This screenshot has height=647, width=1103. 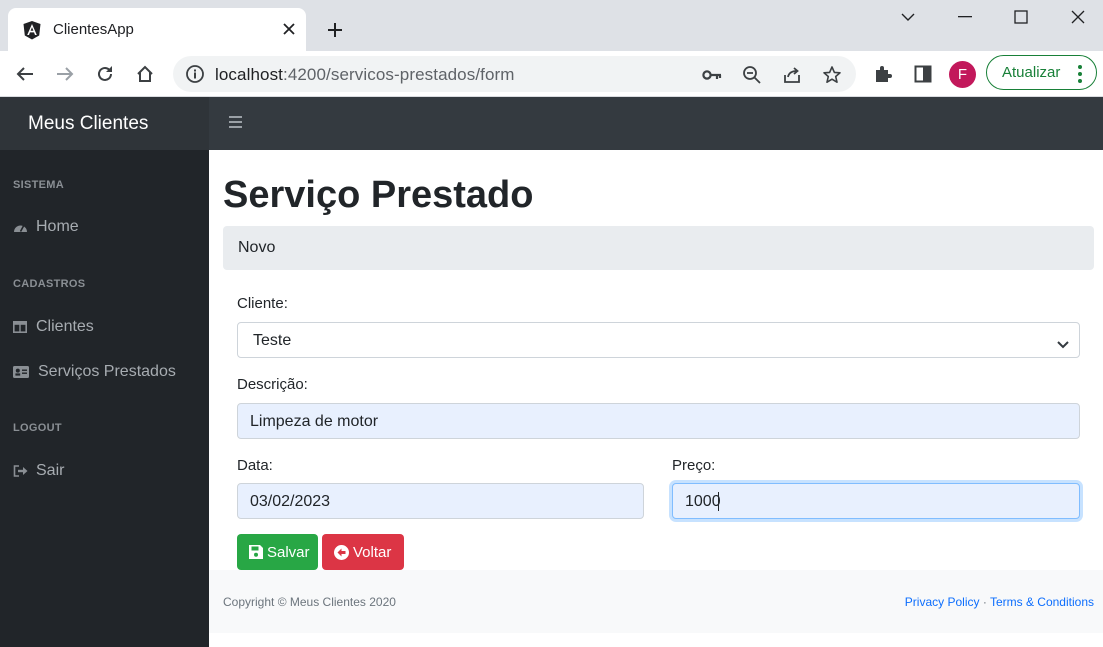 I want to click on url-text: localhost:4200/servicos-prestados/form, so click(x=365, y=75).